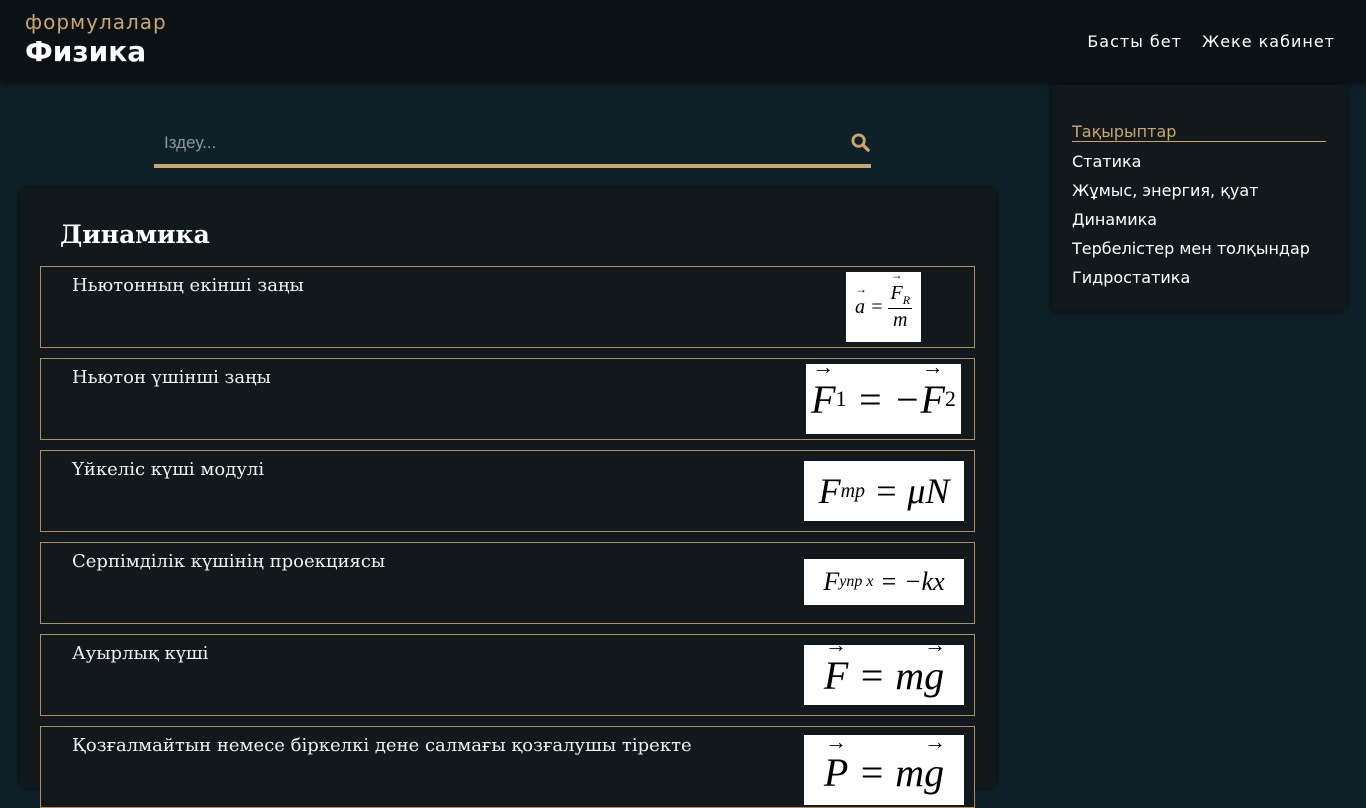 Image resolution: width=1366 pixels, height=808 pixels. What do you see at coordinates (507, 491) in the screenshot?
I see `formula-card: Үйкеліс күші модулі Fmp = μN` at bounding box center [507, 491].